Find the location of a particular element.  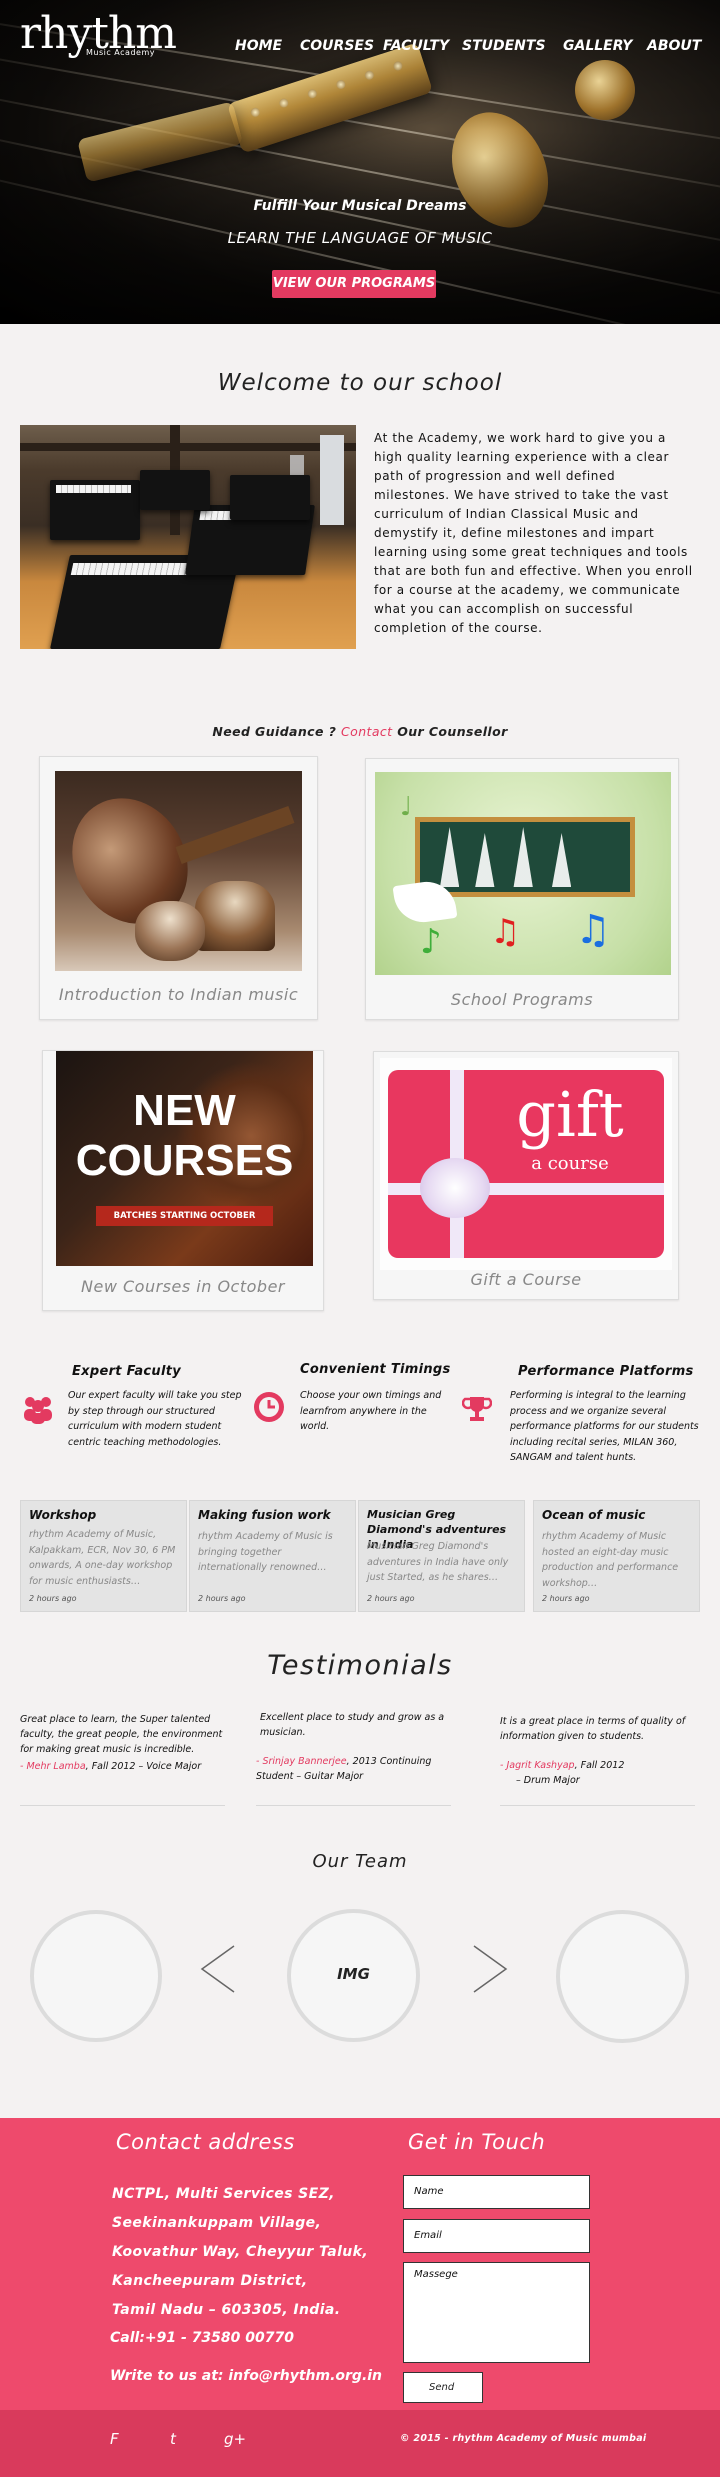

testimonial-detail-2: – Drum Major is located at coordinates (548, 1780).